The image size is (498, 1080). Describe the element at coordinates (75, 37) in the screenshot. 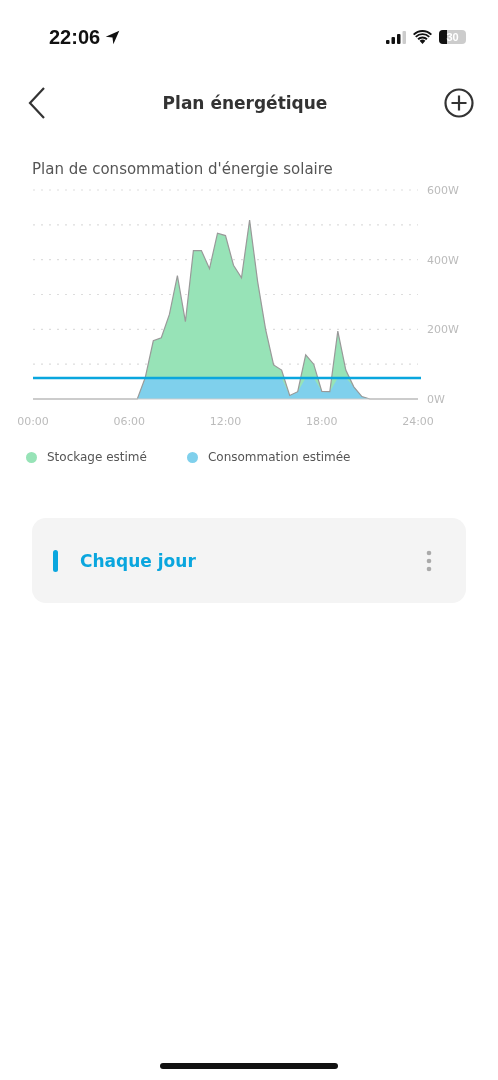

I see `clock-time: 22:06` at that location.